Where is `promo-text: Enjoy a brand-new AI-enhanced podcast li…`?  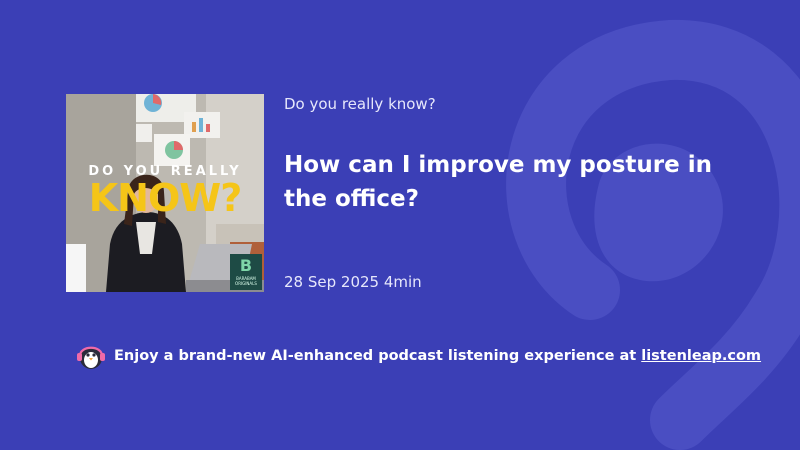 promo-text: Enjoy a brand-new AI-enhanced podcast li… is located at coordinates (438, 356).